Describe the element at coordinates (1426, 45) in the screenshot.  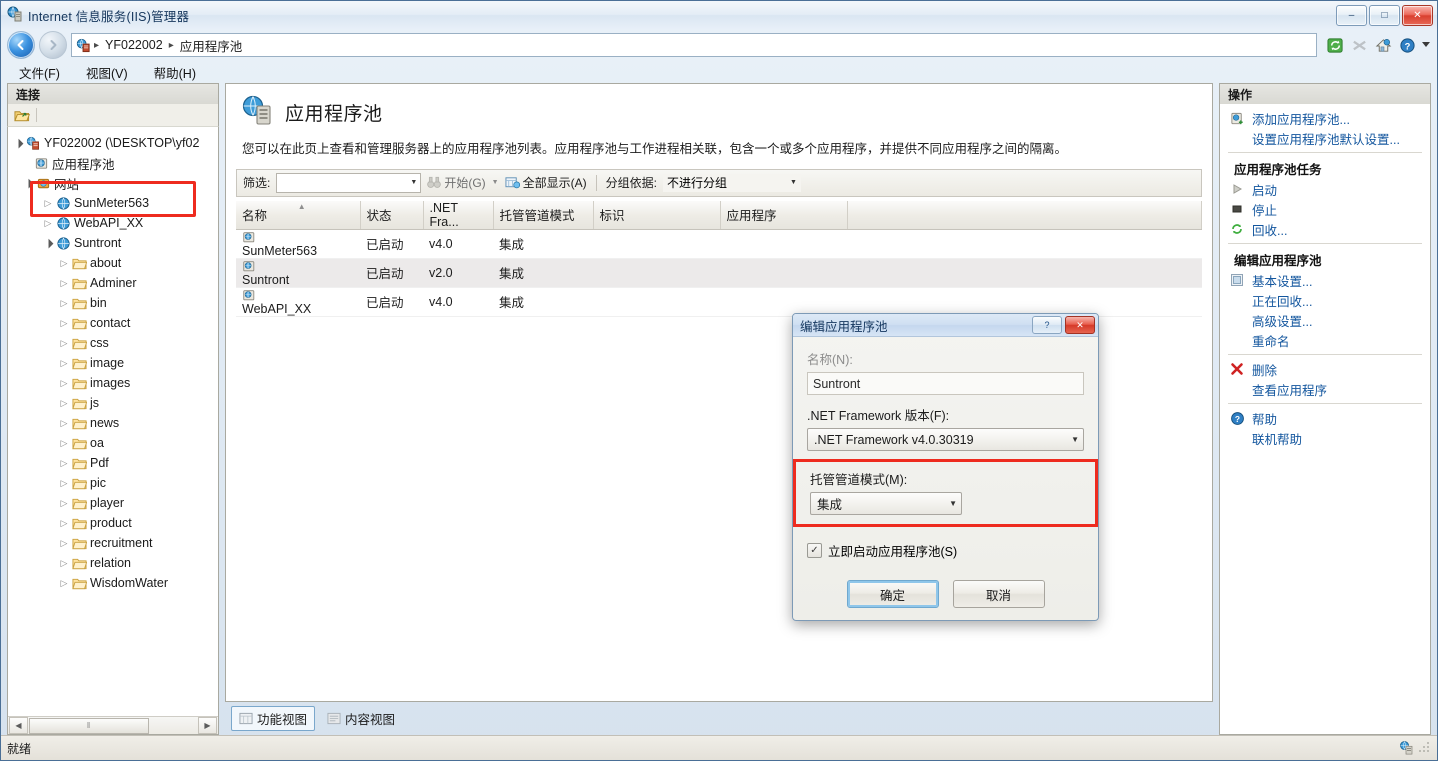
I see `help-dropdown-arrow-icon` at that location.